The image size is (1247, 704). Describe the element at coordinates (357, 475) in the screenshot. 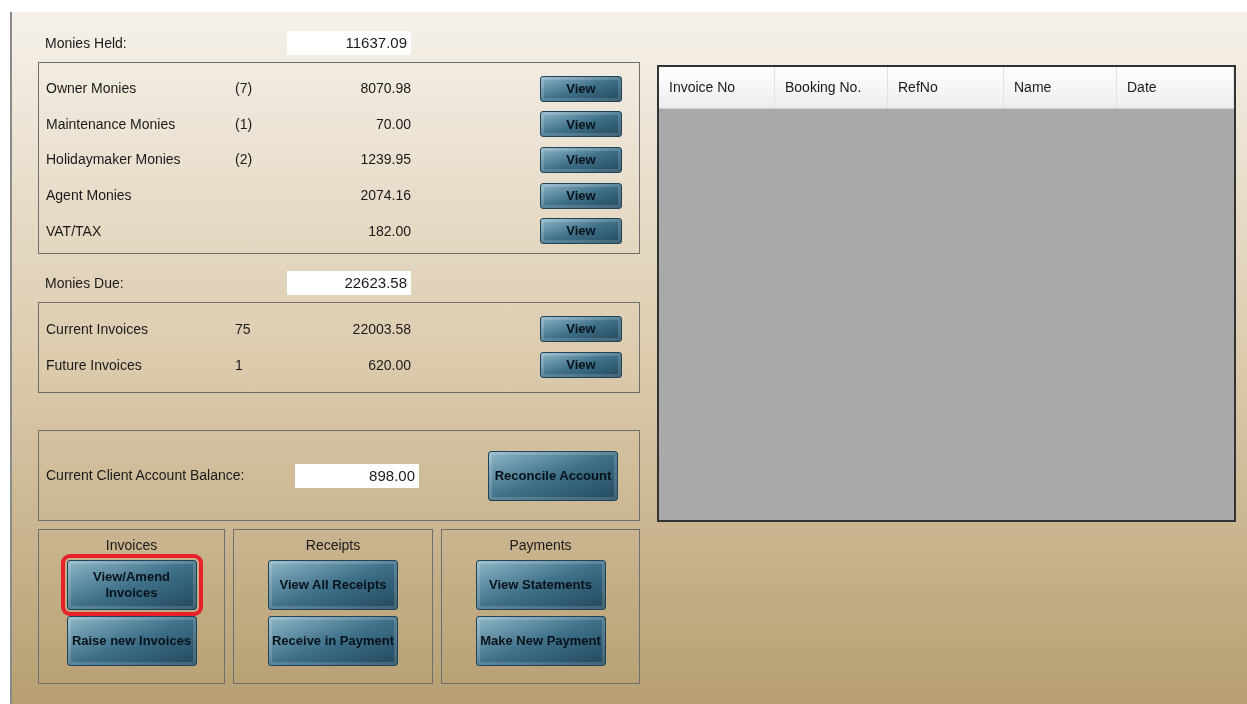

I see `value-field: 898.00` at that location.